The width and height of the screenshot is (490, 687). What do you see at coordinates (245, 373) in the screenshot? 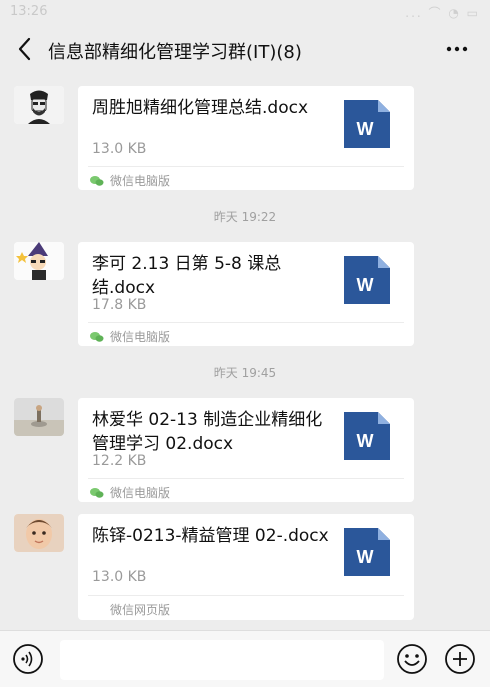
I see `timestamp: 昨天 19:45` at bounding box center [245, 373].